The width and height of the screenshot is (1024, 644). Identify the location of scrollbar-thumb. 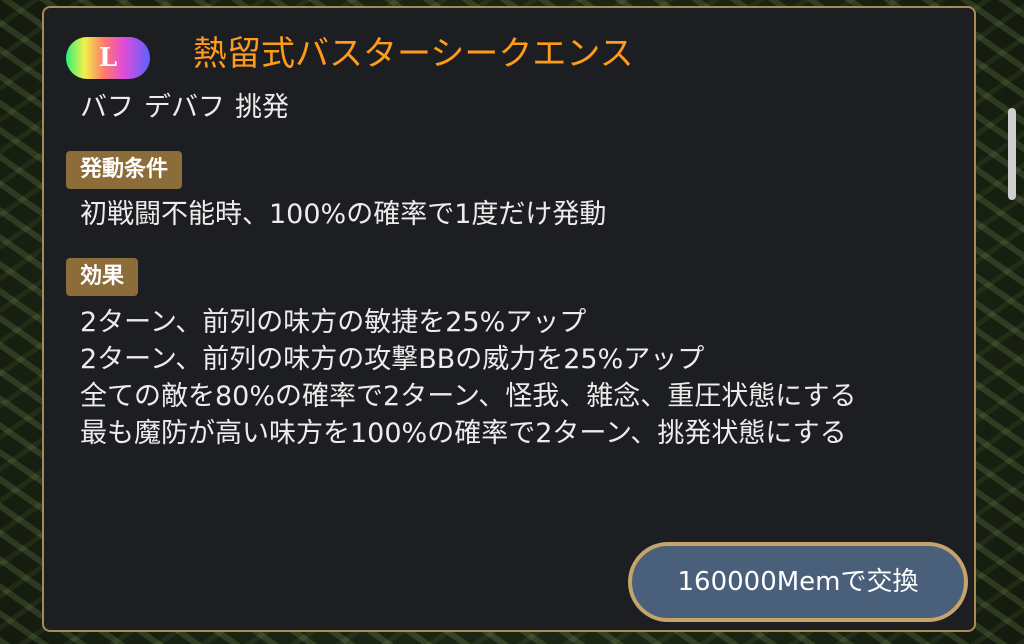
(1012, 154).